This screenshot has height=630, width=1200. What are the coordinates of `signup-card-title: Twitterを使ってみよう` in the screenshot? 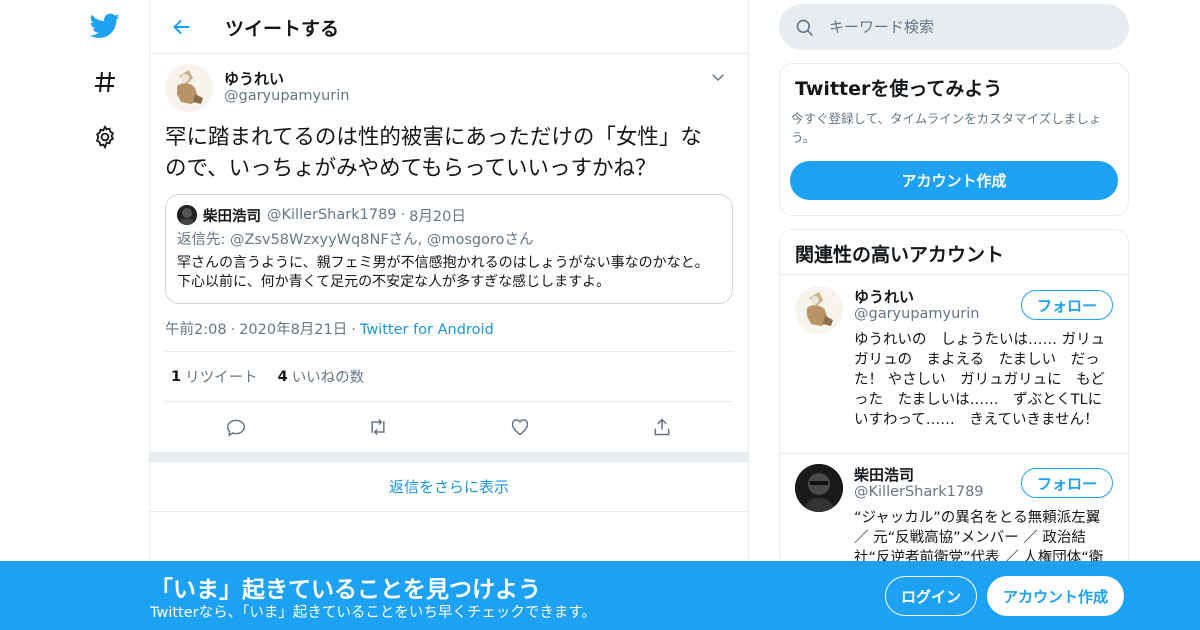 It's located at (899, 89).